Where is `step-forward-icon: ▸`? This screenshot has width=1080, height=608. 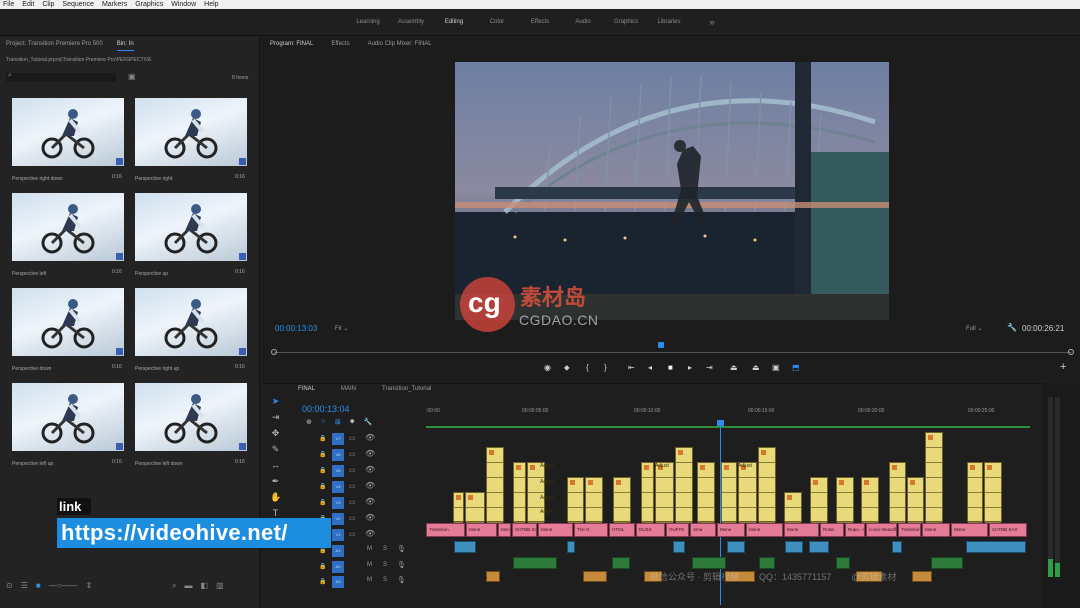
step-forward-icon: ▸ is located at coordinates (690, 367).